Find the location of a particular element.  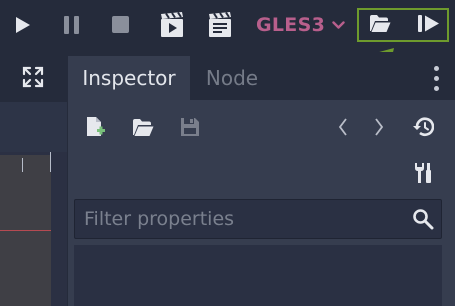

tab-inspector: Inspector is located at coordinates (129, 78).